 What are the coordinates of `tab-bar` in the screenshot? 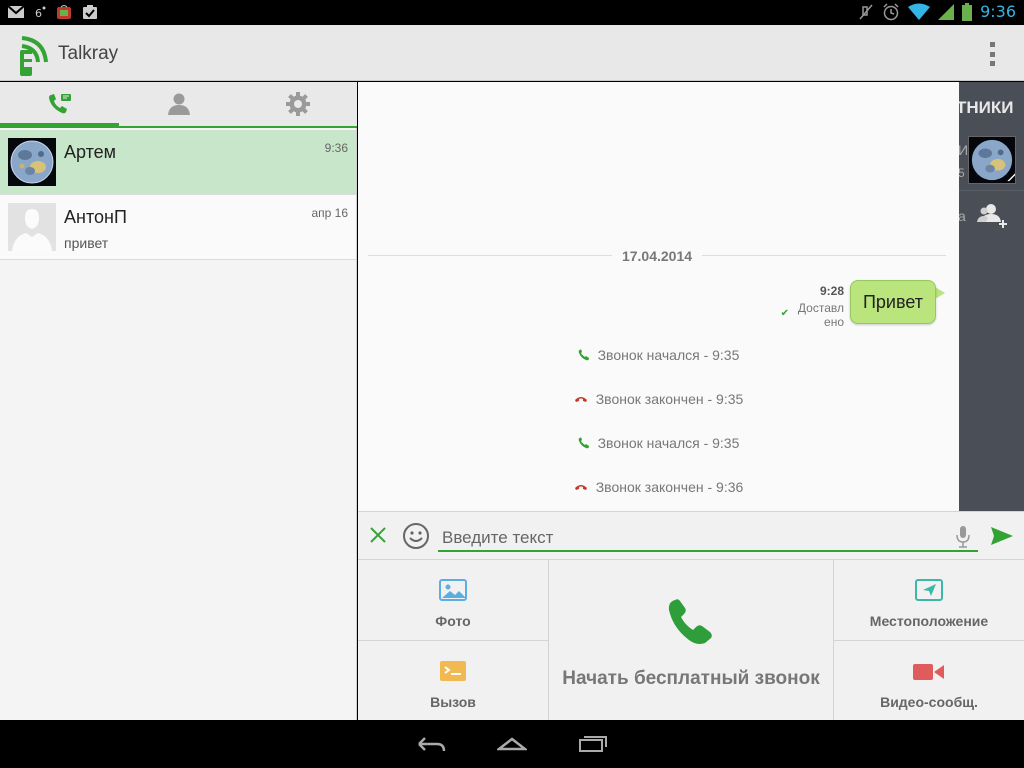 It's located at (178, 105).